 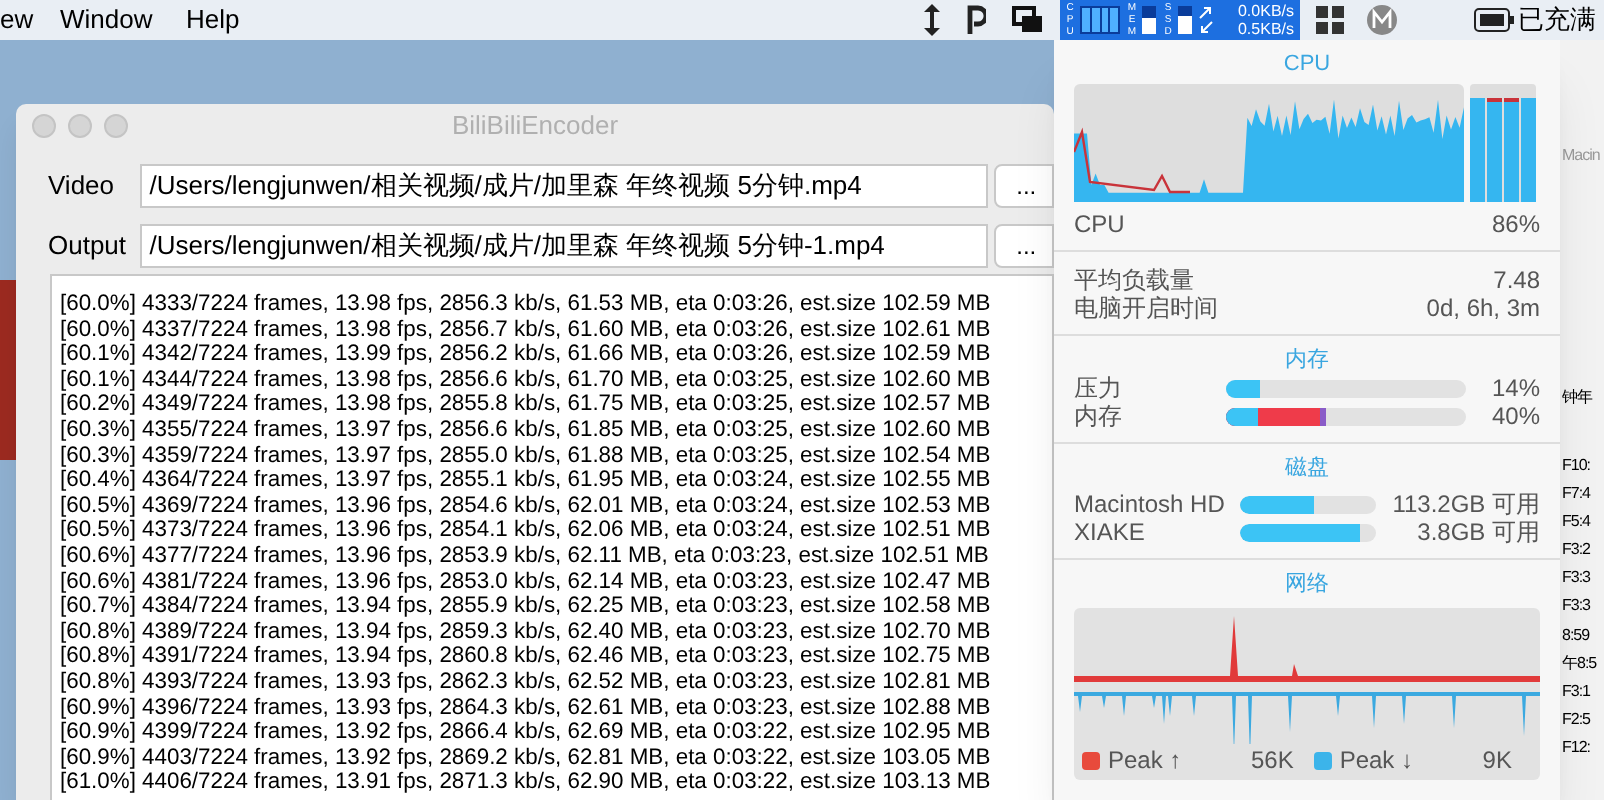 What do you see at coordinates (526, 657) in the screenshot?
I see `log-line: [60.8%] 4391/7224 frames, 13.94 fps, 2860.8 kb/s, 62.46 MB, eta 0:03:23, est.size 102.75 MB` at bounding box center [526, 657].